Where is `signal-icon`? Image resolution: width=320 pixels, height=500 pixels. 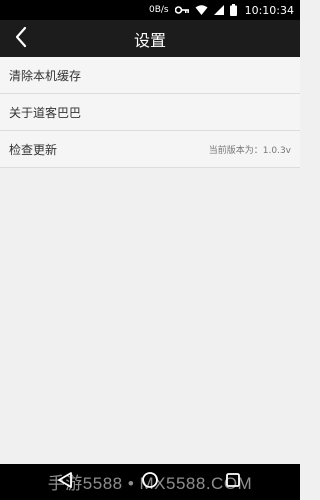
signal-icon is located at coordinates (218, 10).